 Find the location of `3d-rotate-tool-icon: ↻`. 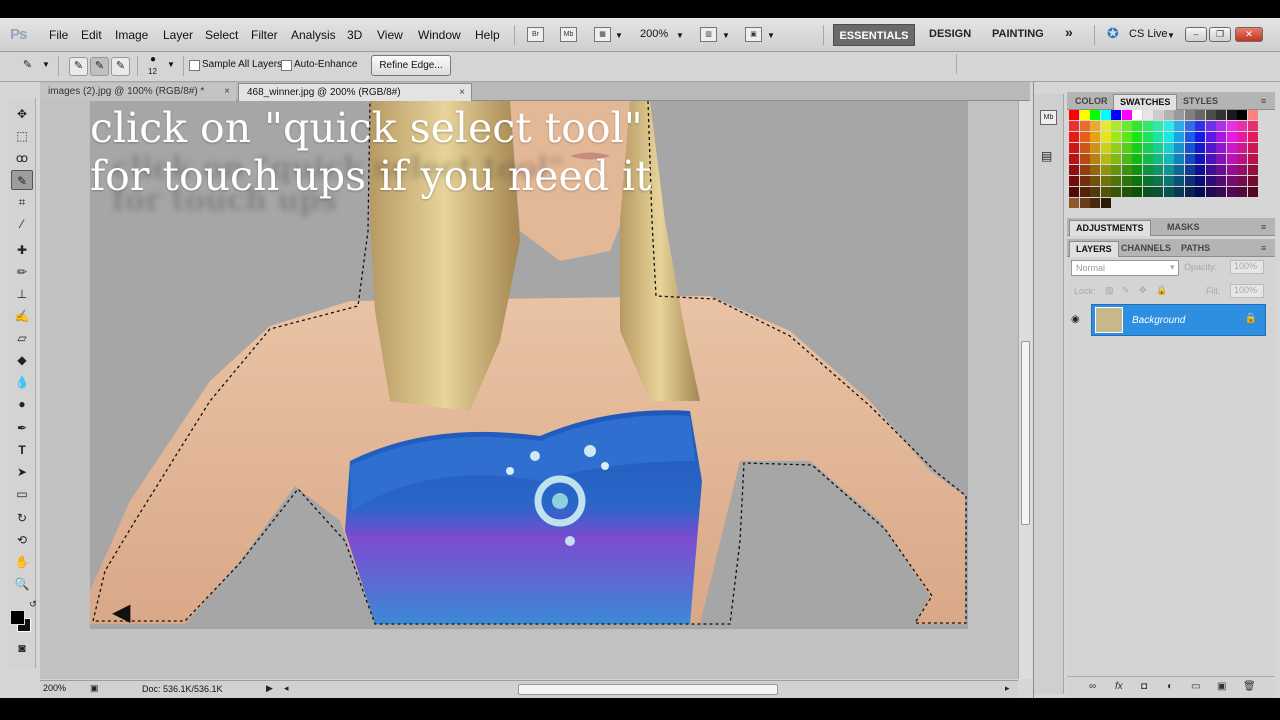

3d-rotate-tool-icon: ↻ is located at coordinates (22, 518).